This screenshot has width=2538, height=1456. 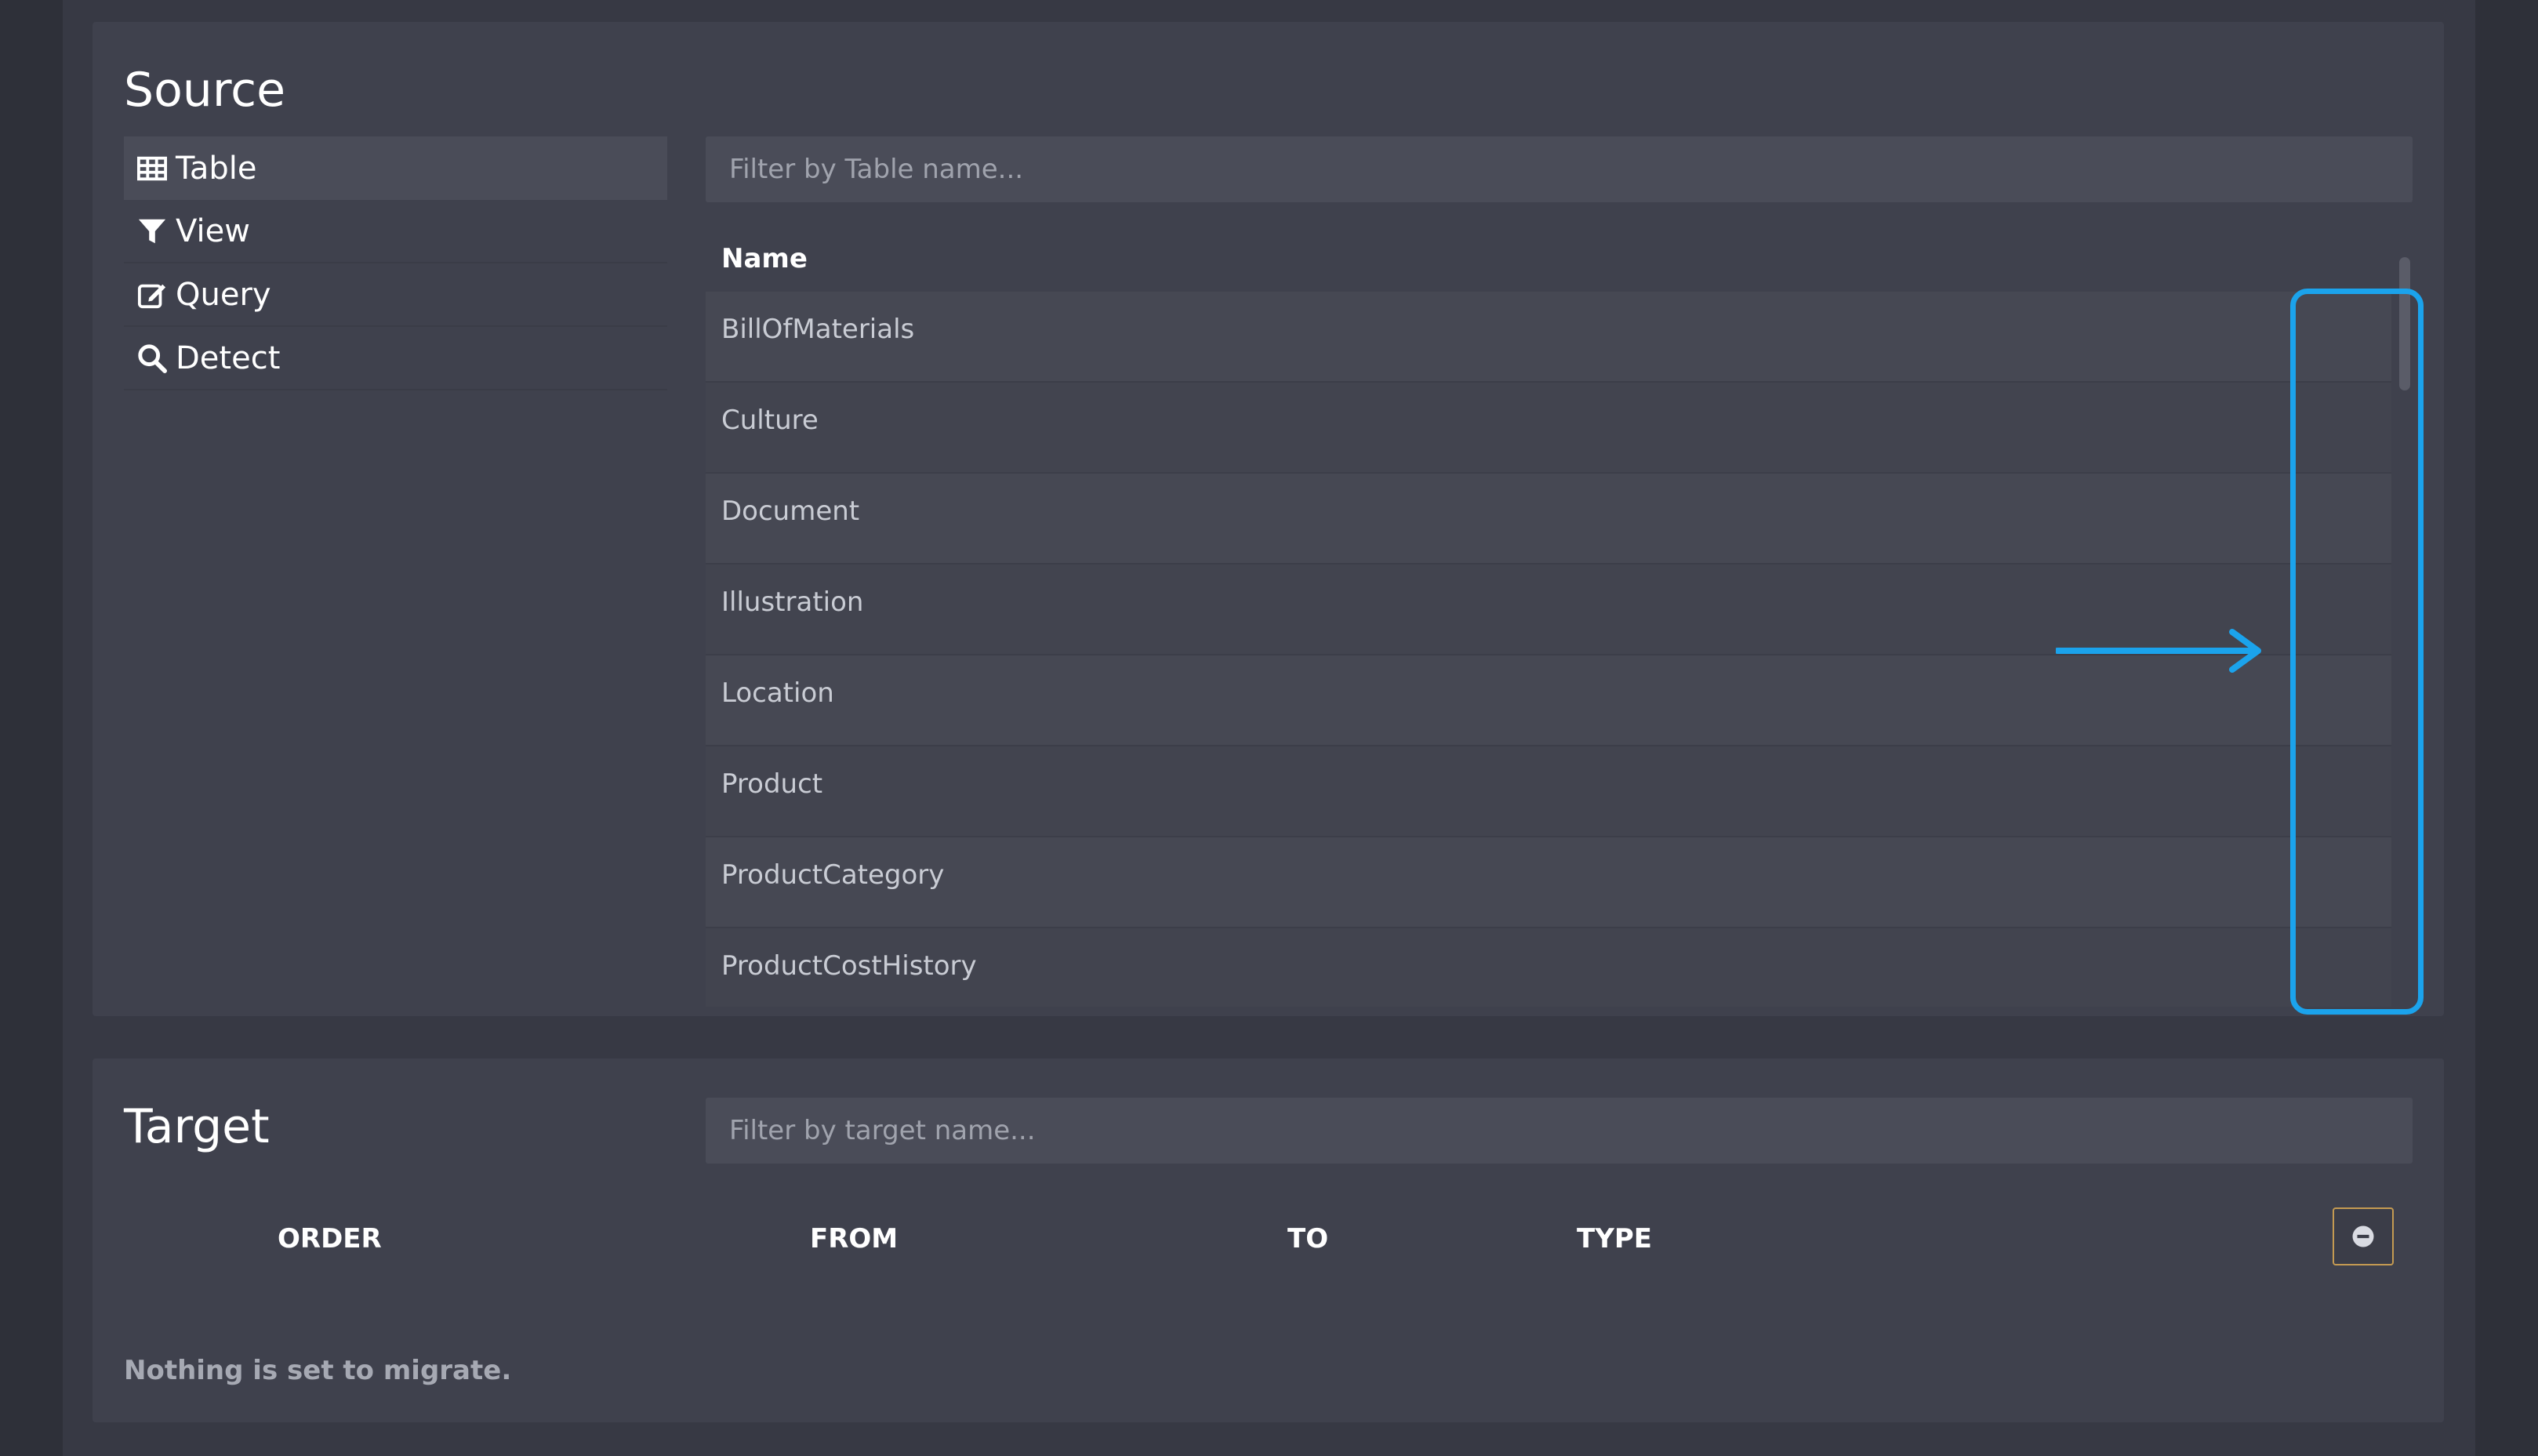 What do you see at coordinates (197, 1126) in the screenshot?
I see `target-title: Target` at bounding box center [197, 1126].